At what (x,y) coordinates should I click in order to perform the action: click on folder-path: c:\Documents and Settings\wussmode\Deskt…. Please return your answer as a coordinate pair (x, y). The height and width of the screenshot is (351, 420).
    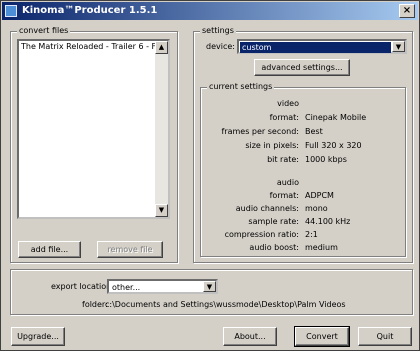
    Looking at the image, I should click on (225, 304).